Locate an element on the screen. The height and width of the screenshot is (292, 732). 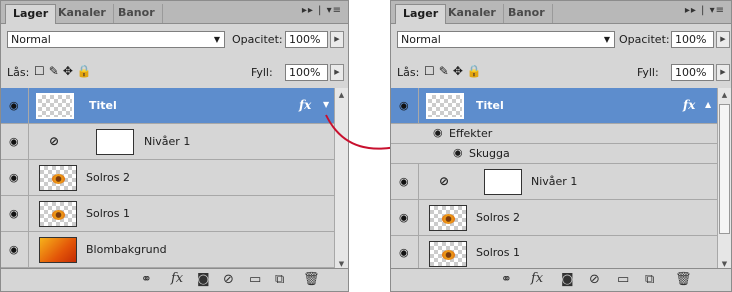
effects-group-row: ◉ Effekter is located at coordinates (554, 134).